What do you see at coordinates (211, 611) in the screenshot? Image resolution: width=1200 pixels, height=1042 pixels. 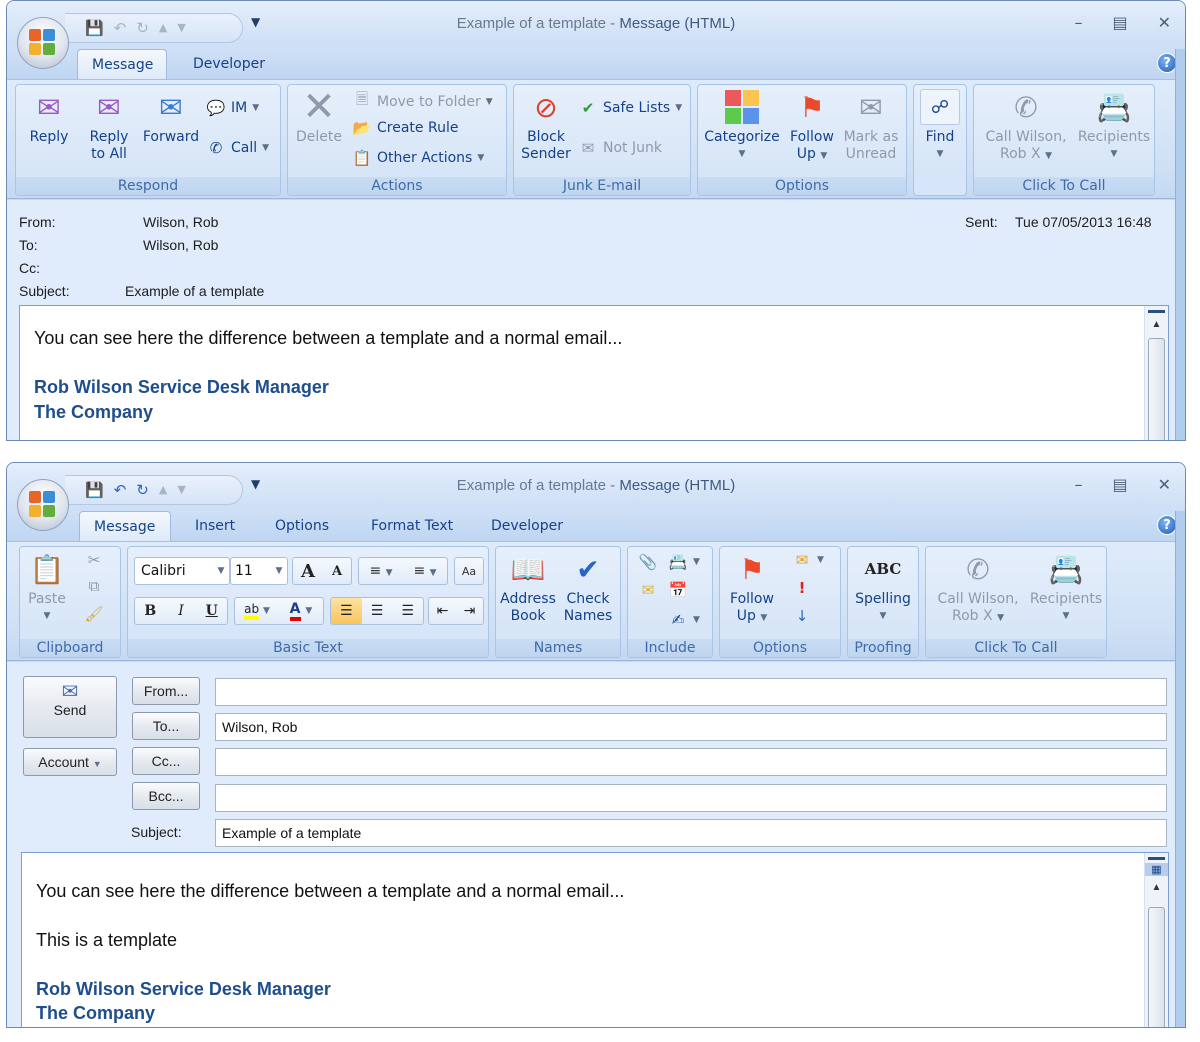 I see `underline-button: U` at bounding box center [211, 611].